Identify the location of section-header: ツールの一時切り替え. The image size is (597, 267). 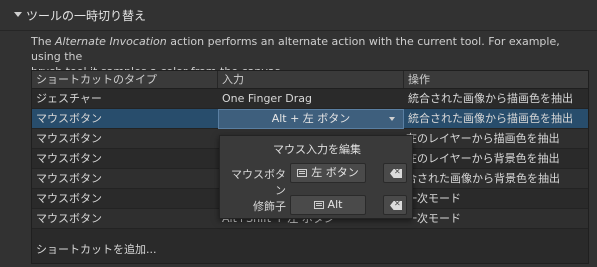
(298, 15).